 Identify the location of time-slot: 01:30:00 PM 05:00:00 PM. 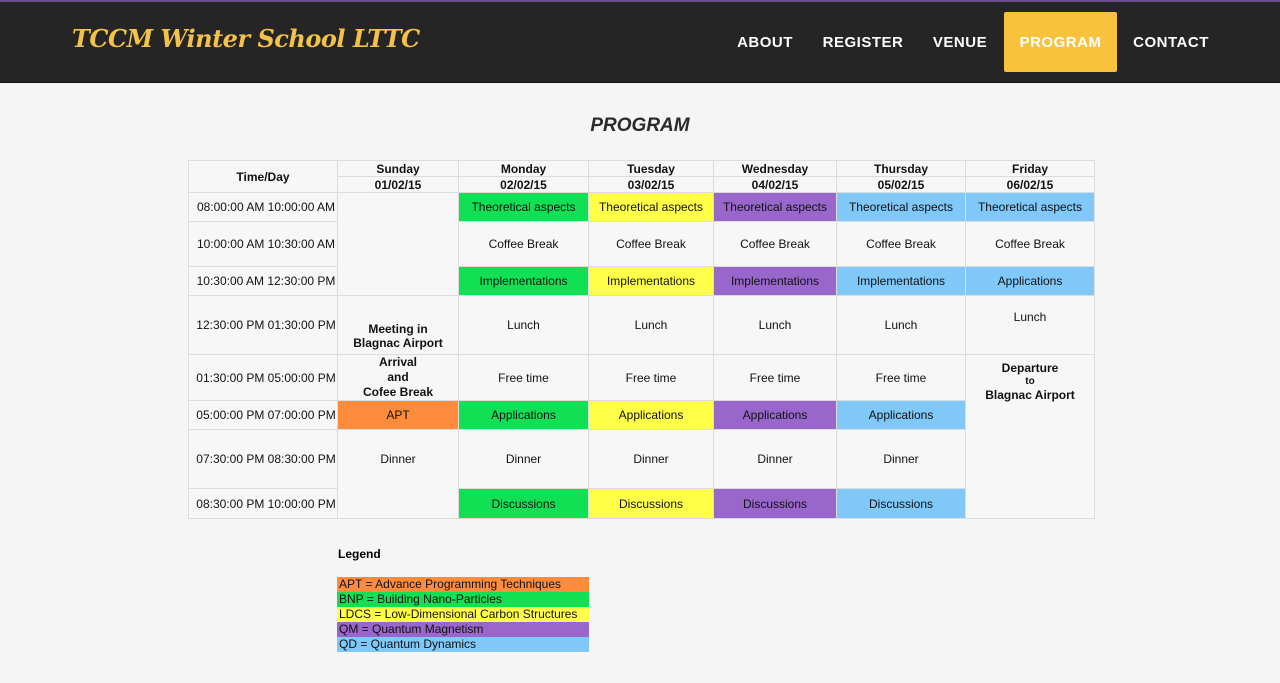
(263, 377).